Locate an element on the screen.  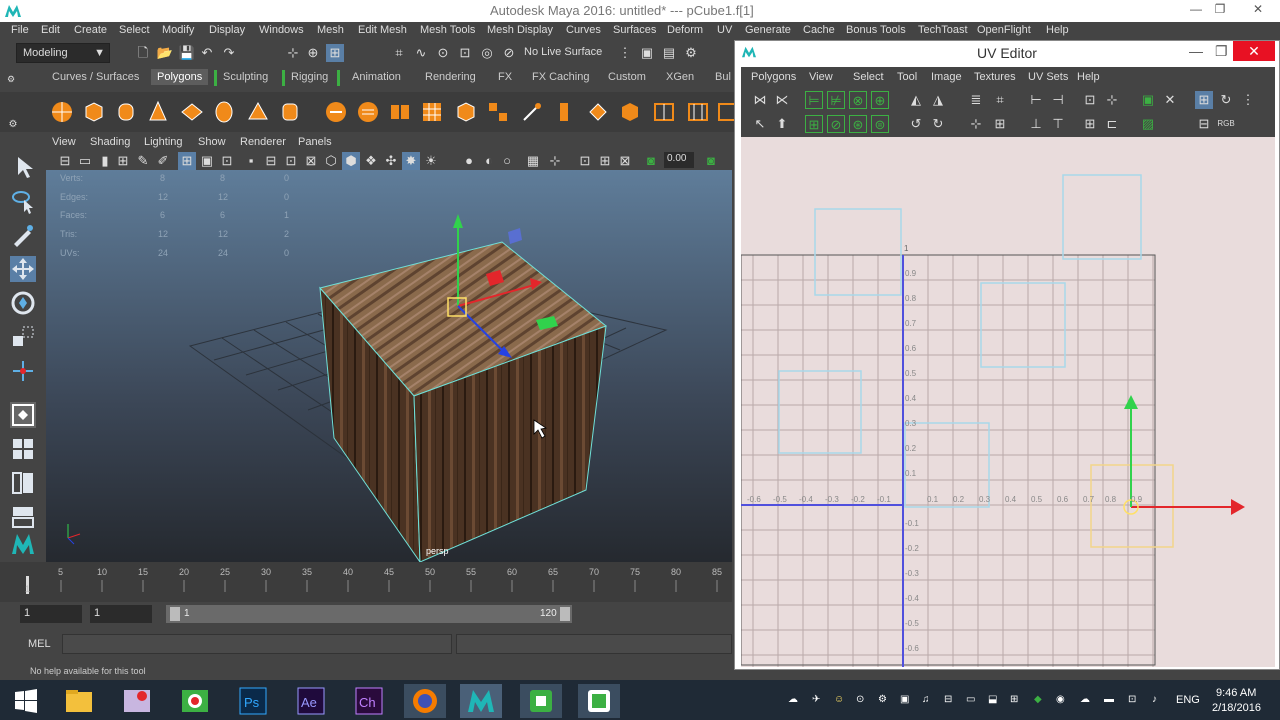
shadows-icon: ☀ is located at coordinates (431, 161).